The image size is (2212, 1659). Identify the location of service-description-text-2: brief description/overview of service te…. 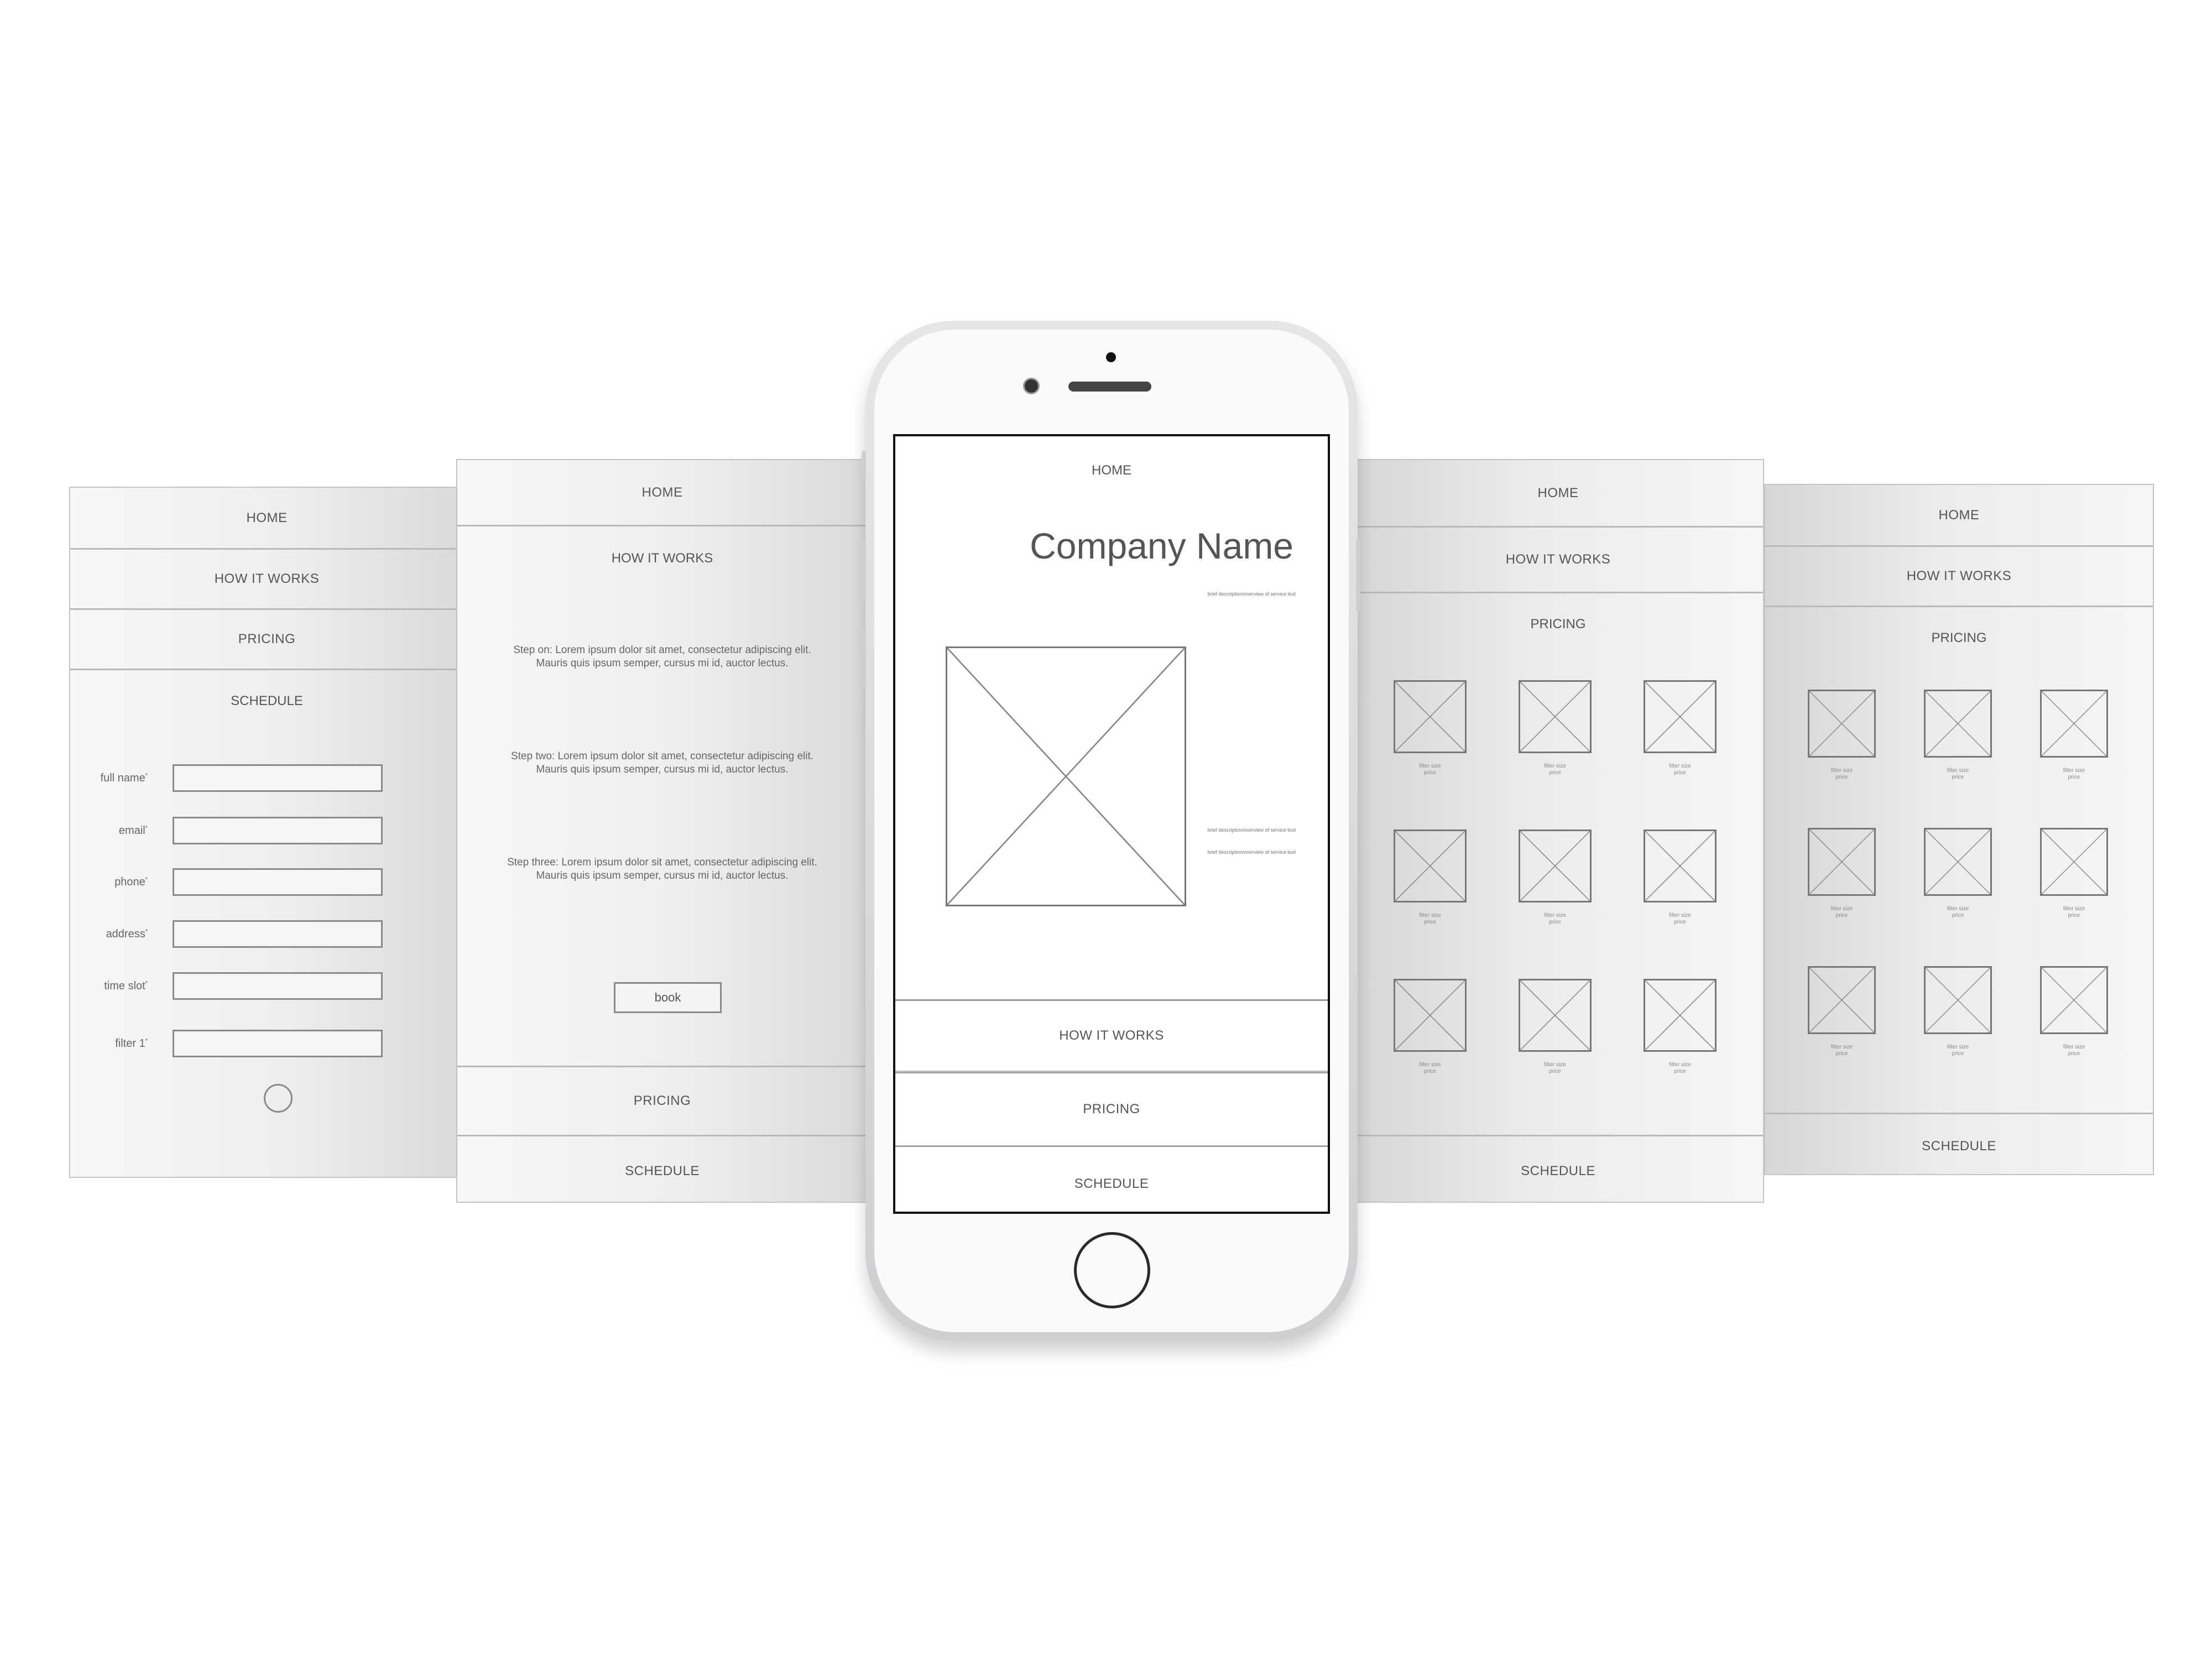
(1252, 830).